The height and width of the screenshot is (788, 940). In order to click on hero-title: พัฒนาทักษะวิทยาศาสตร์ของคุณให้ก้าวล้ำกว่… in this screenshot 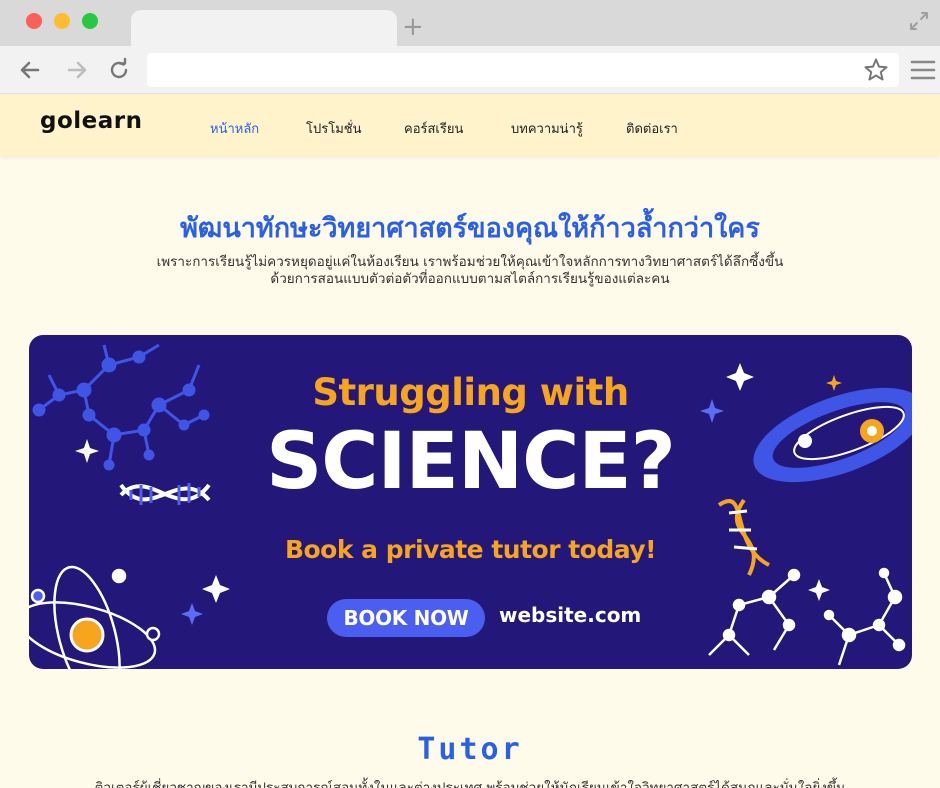, I will do `click(470, 228)`.